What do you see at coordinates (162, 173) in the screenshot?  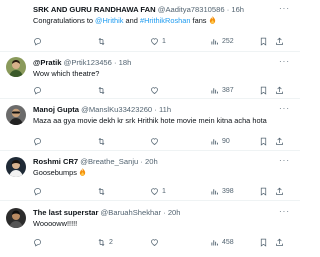 I see `tweet-text: Goosebumps` at bounding box center [162, 173].